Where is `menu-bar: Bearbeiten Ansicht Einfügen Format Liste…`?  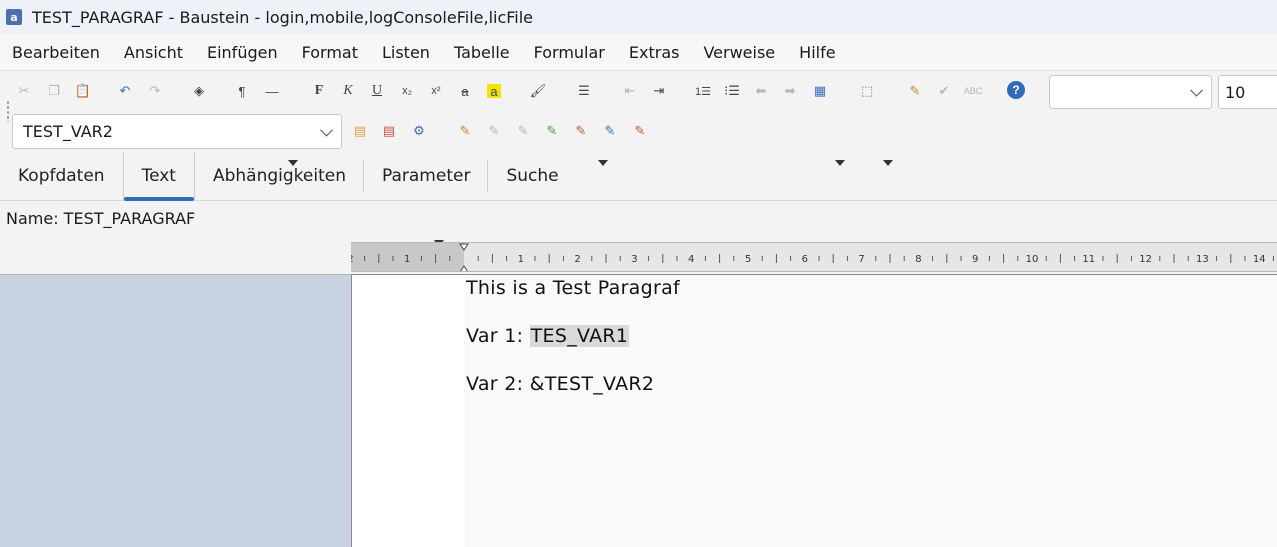 menu-bar: Bearbeiten Ansicht Einfügen Format Liste… is located at coordinates (638, 52).